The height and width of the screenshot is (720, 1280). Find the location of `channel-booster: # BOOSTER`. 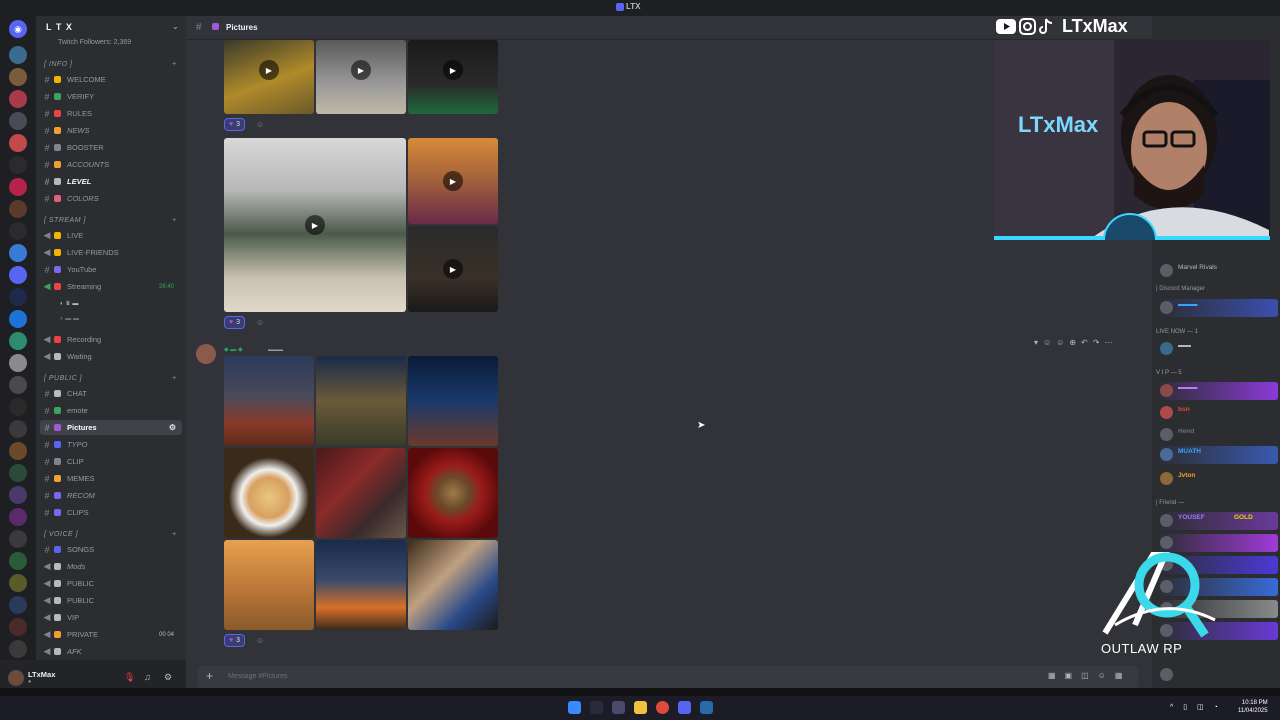

channel-booster: # BOOSTER is located at coordinates (111, 147).